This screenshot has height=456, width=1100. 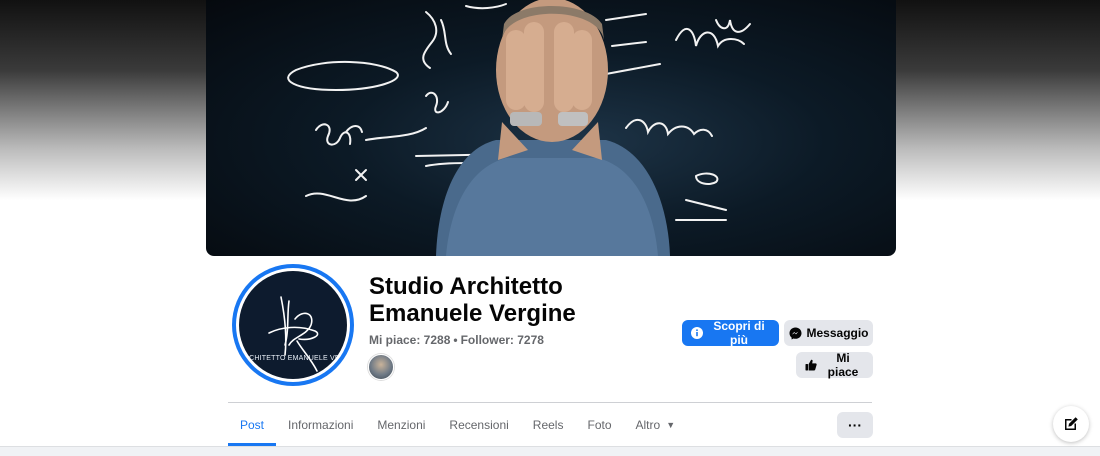 What do you see at coordinates (648, 425) in the screenshot?
I see `tab-label: Altro` at bounding box center [648, 425].